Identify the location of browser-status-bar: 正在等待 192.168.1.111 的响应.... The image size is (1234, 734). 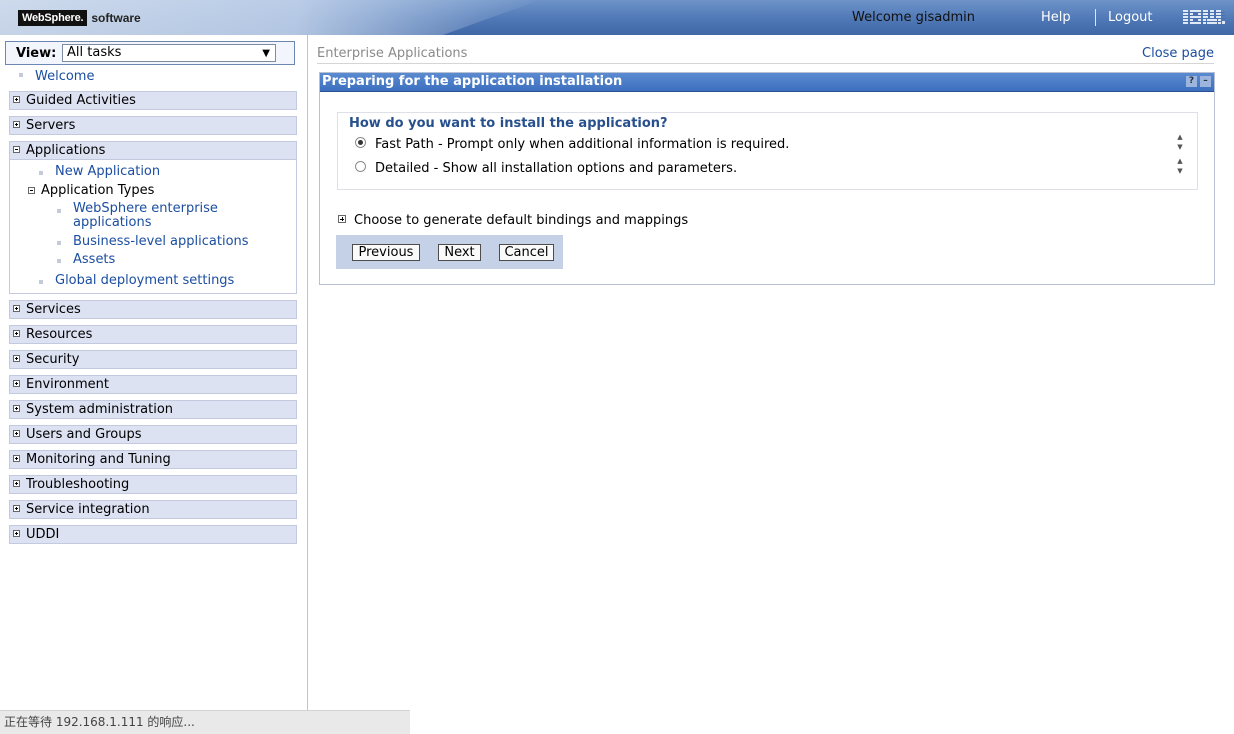
(205, 722).